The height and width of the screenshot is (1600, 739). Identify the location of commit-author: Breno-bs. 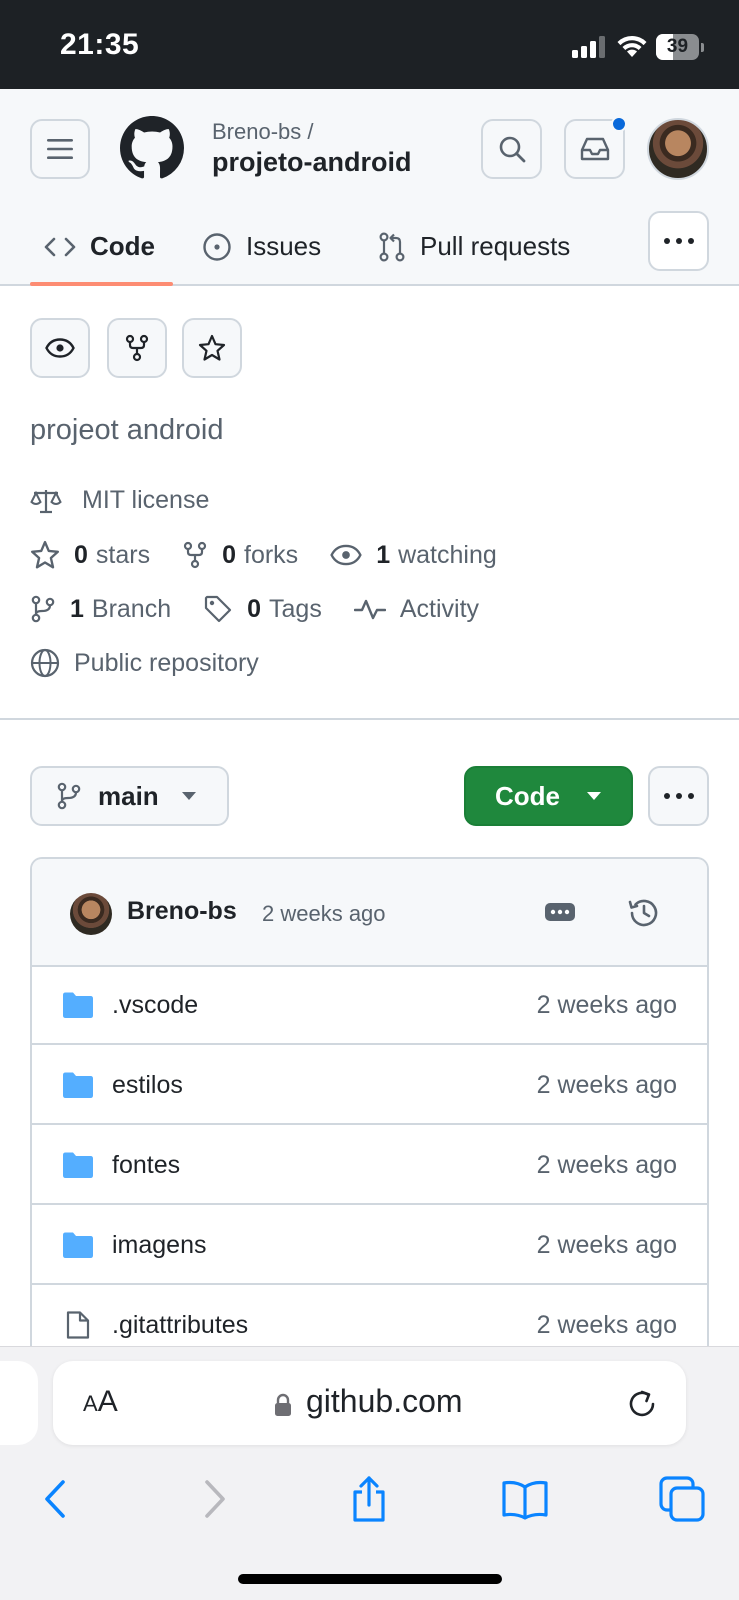
(182, 911).